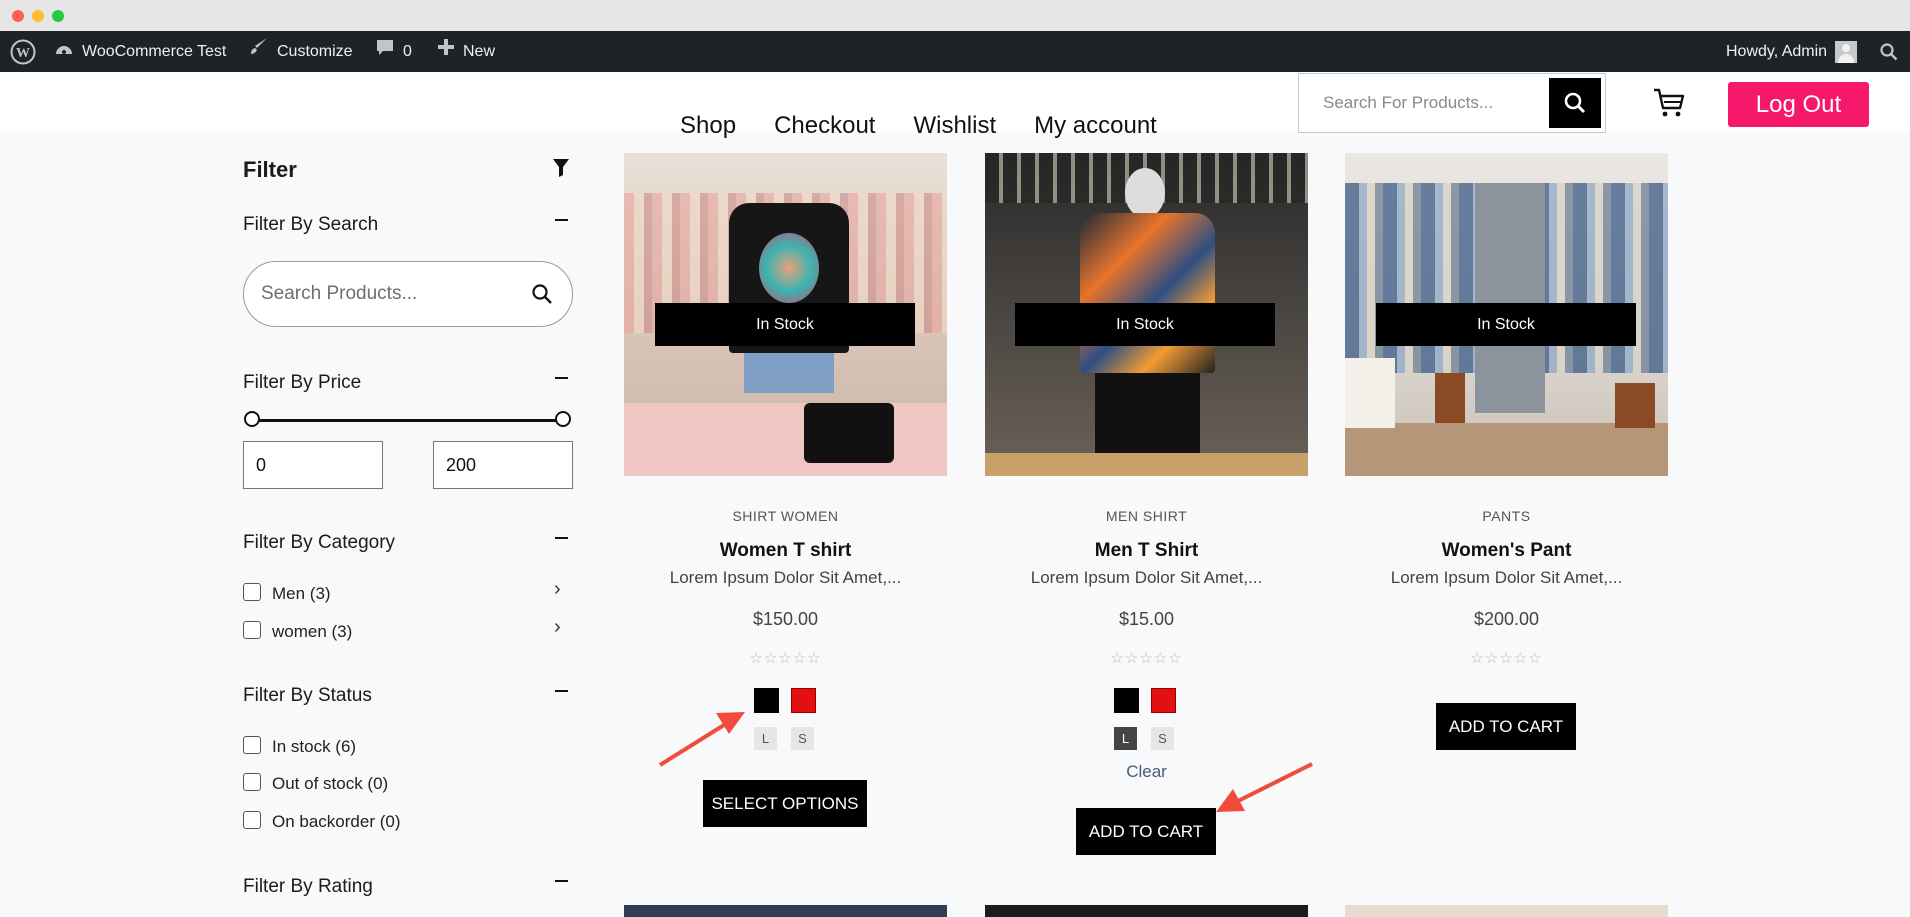 This screenshot has width=1910, height=917. What do you see at coordinates (985, 762) in the screenshot?
I see `annotation-arrows` at bounding box center [985, 762].